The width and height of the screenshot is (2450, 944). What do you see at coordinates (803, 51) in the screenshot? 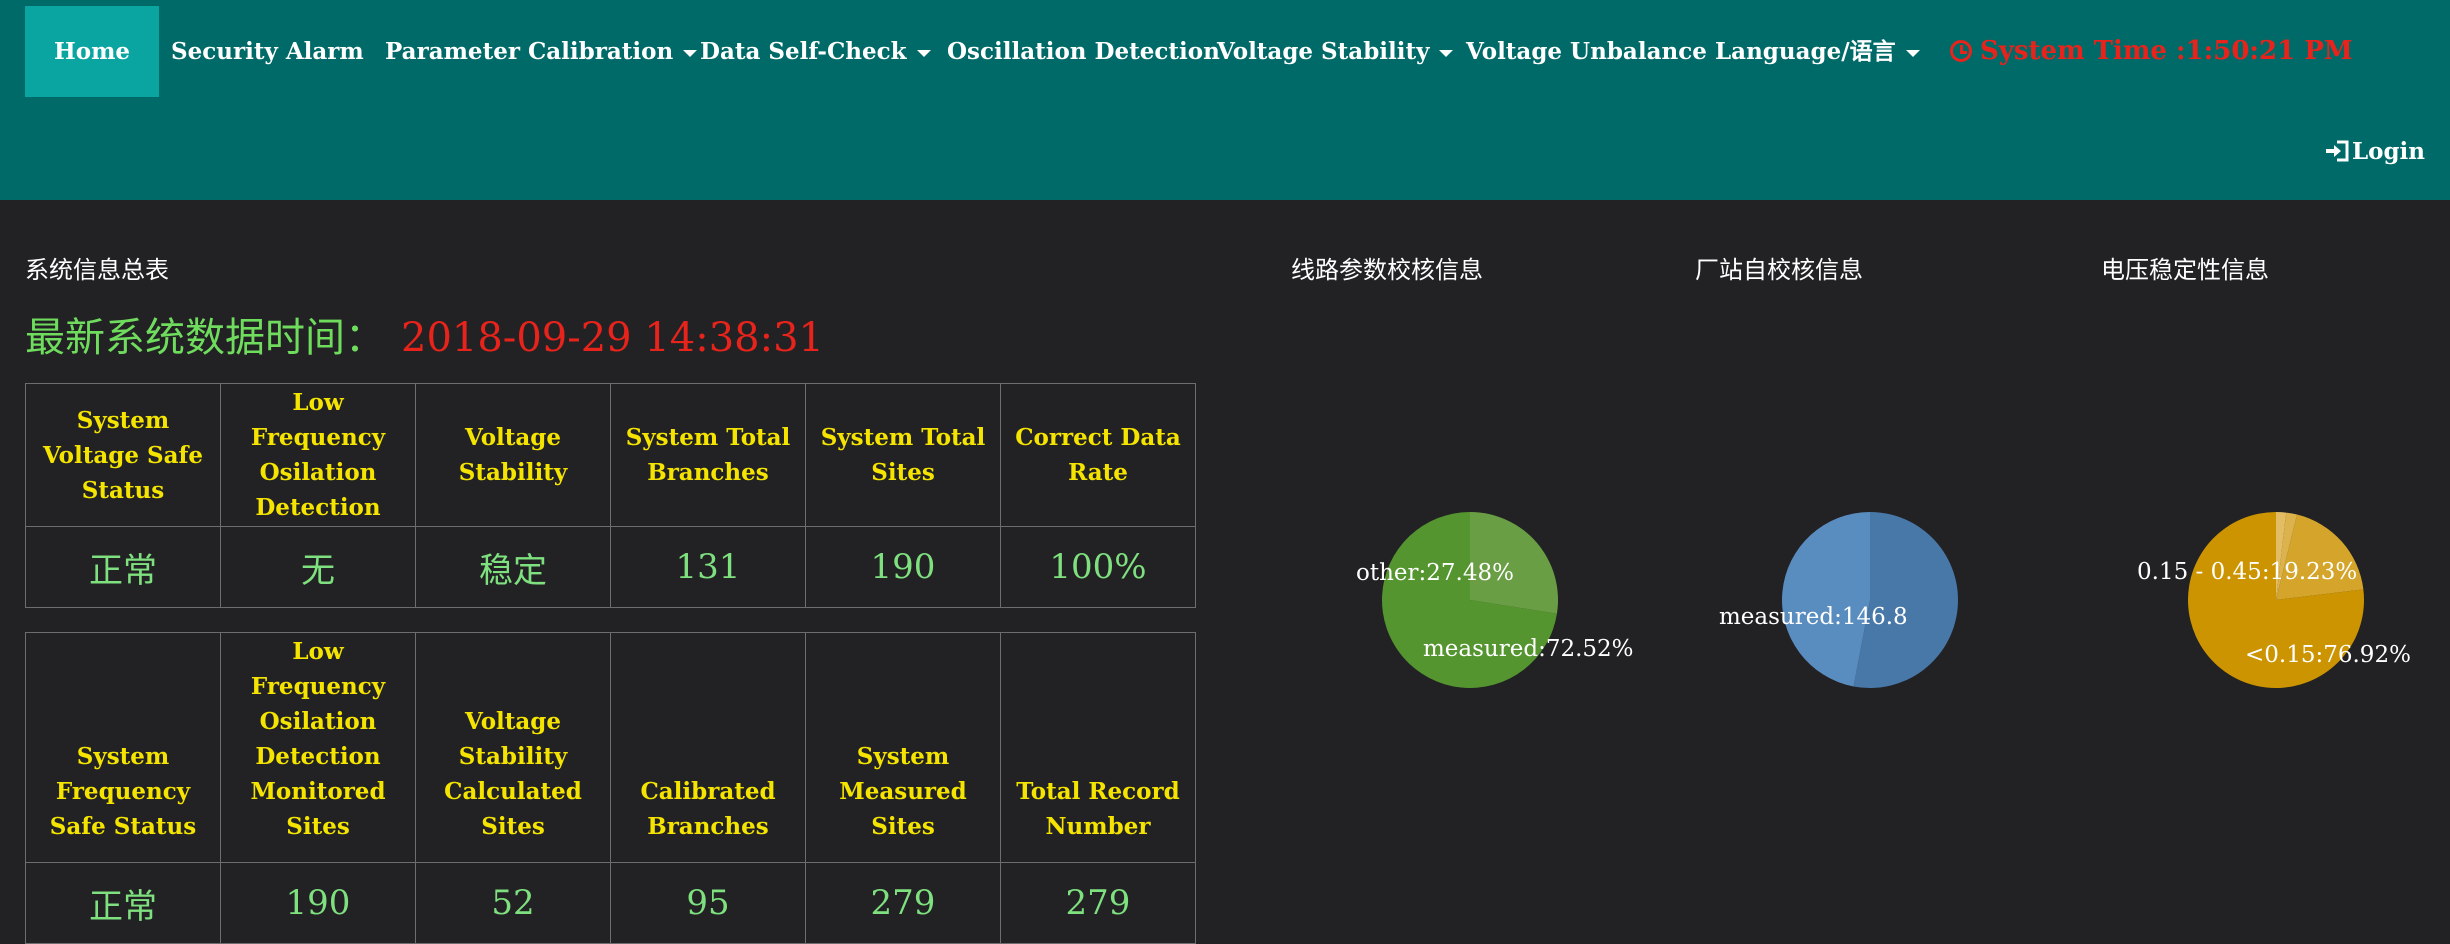
I see `nav-data-self-check-label: Data Self-Check` at bounding box center [803, 51].